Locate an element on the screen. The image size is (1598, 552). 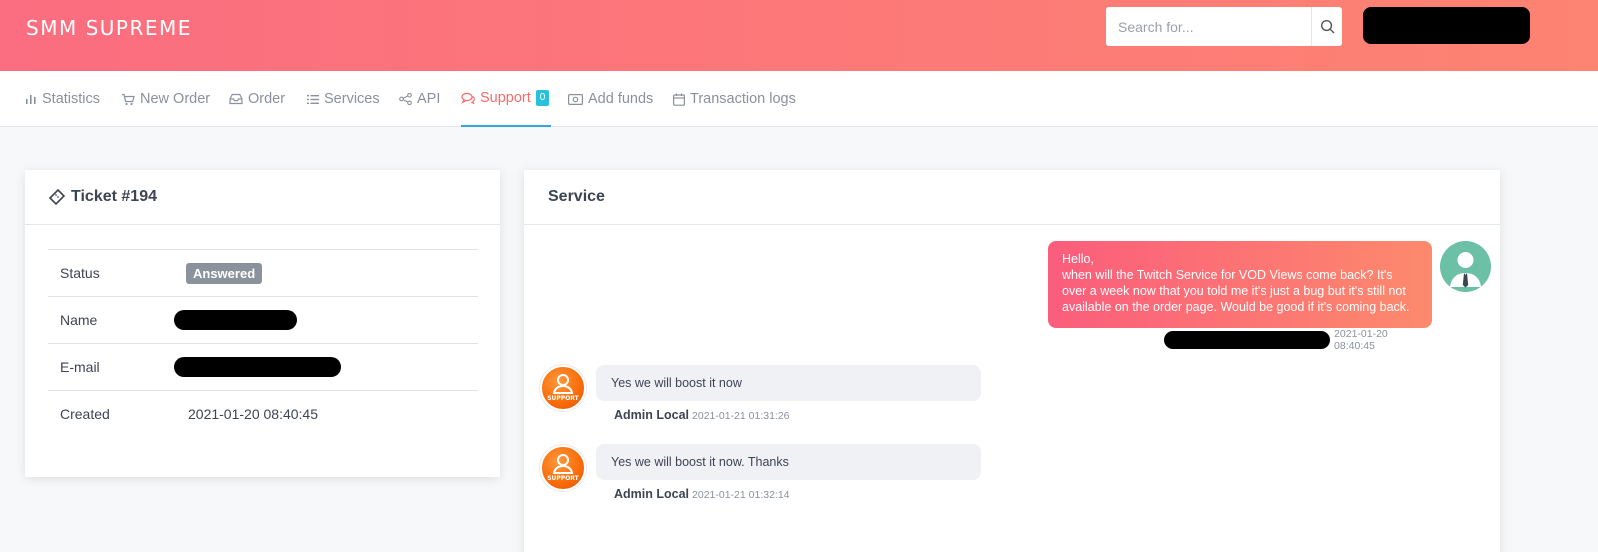
nav-order: Order is located at coordinates (257, 99).